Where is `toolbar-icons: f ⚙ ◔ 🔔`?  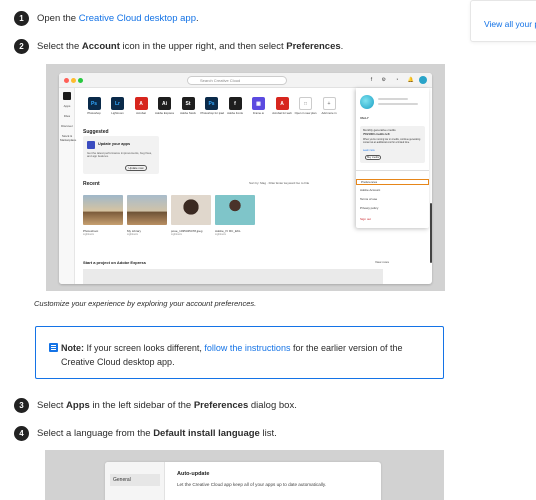
toolbar-icons: f ⚙ ◔ 🔔 is located at coordinates (394, 80).